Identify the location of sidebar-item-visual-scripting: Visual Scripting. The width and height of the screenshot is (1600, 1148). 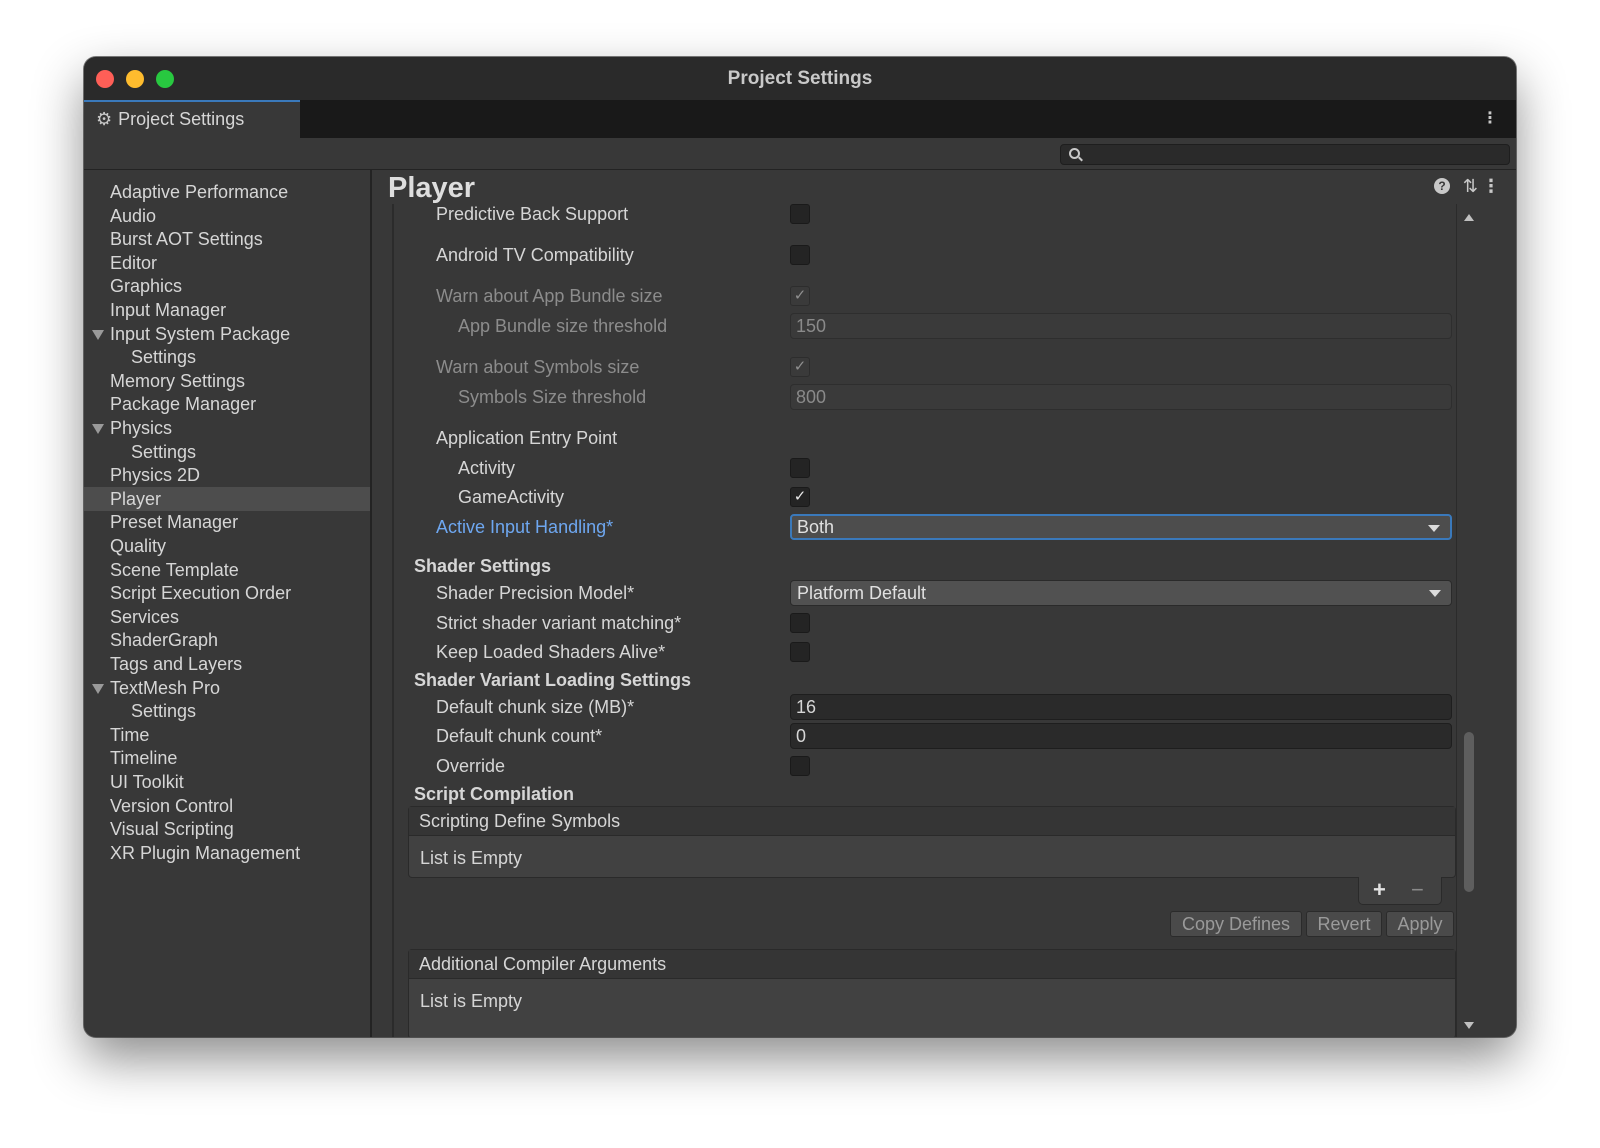
(227, 829).